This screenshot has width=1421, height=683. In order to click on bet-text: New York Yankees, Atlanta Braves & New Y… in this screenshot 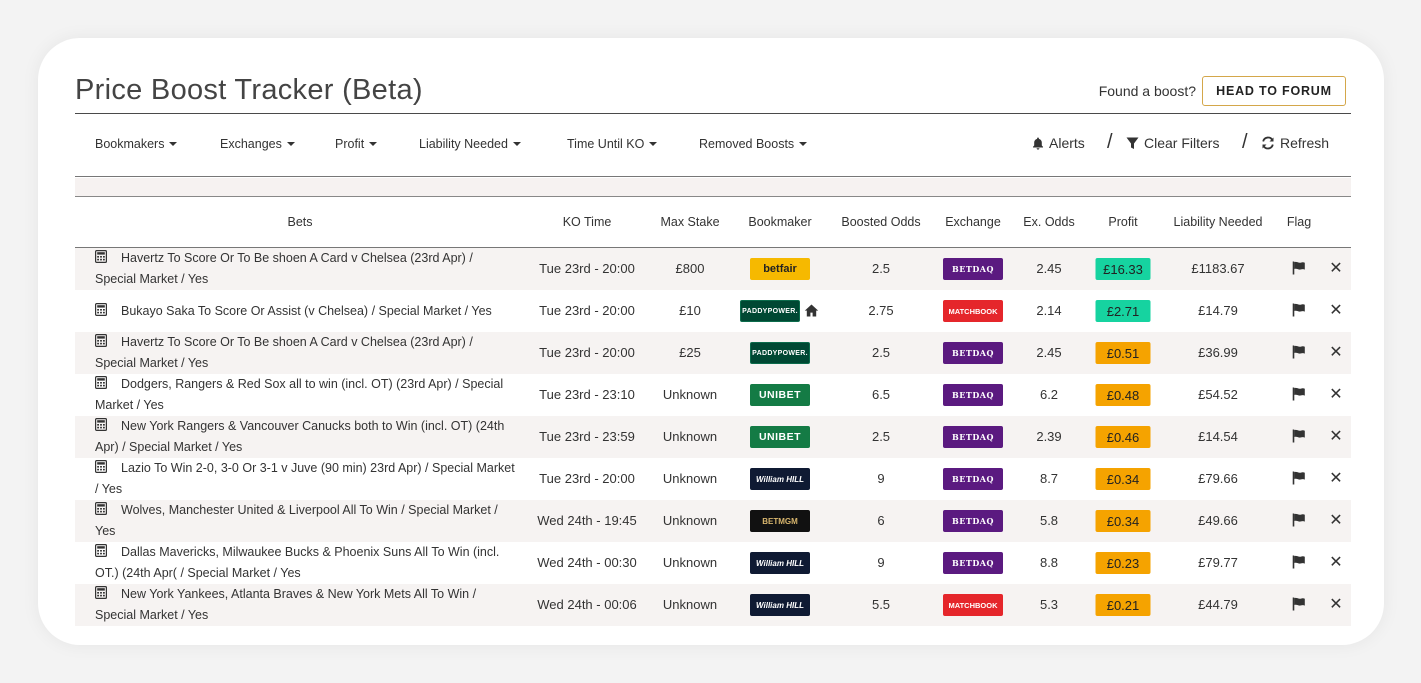, I will do `click(286, 604)`.